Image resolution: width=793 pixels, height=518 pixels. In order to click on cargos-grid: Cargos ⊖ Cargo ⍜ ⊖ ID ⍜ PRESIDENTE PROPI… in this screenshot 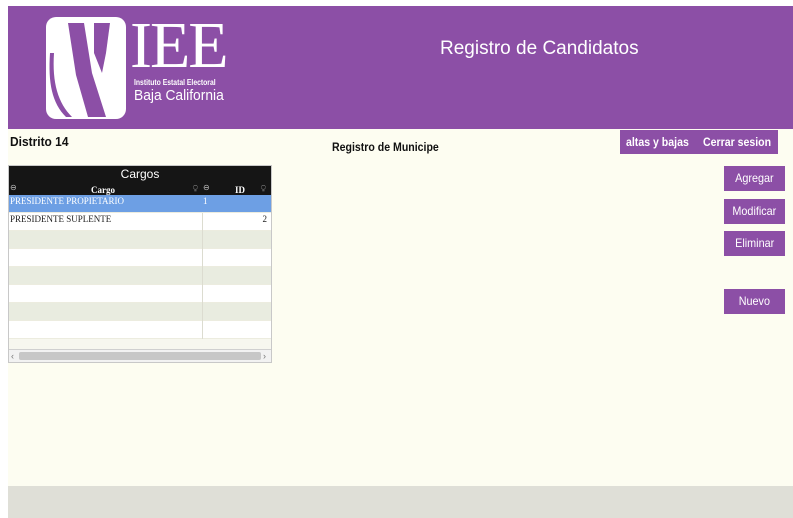, I will do `click(140, 264)`.